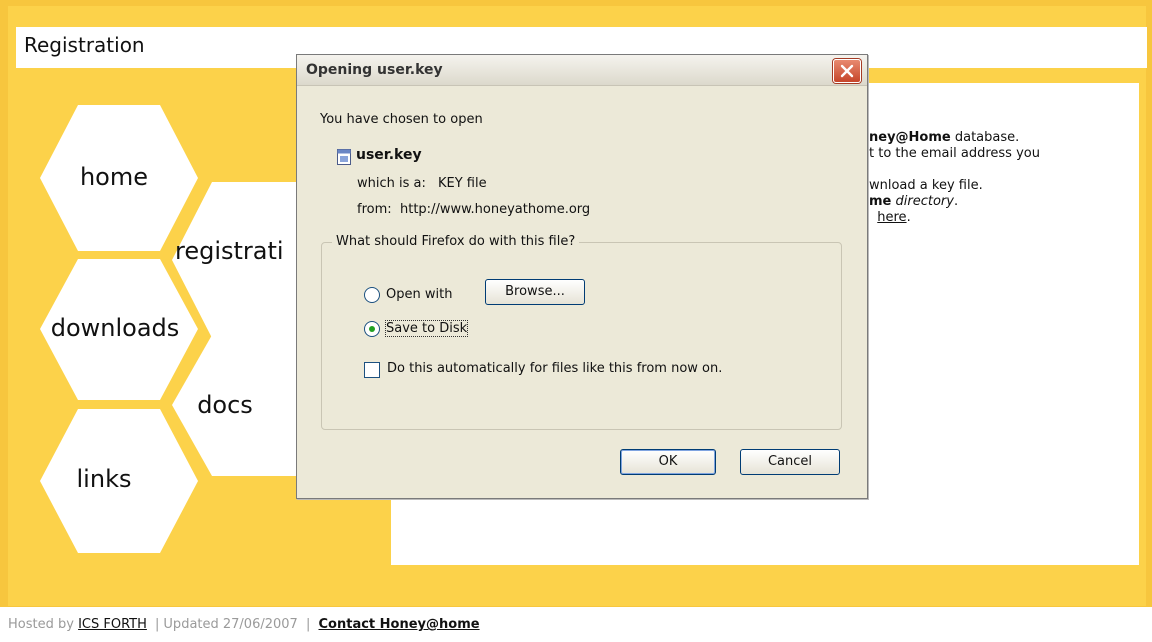  What do you see at coordinates (910, 137) in the screenshot?
I see `content-bold-product: ney@Home` at bounding box center [910, 137].